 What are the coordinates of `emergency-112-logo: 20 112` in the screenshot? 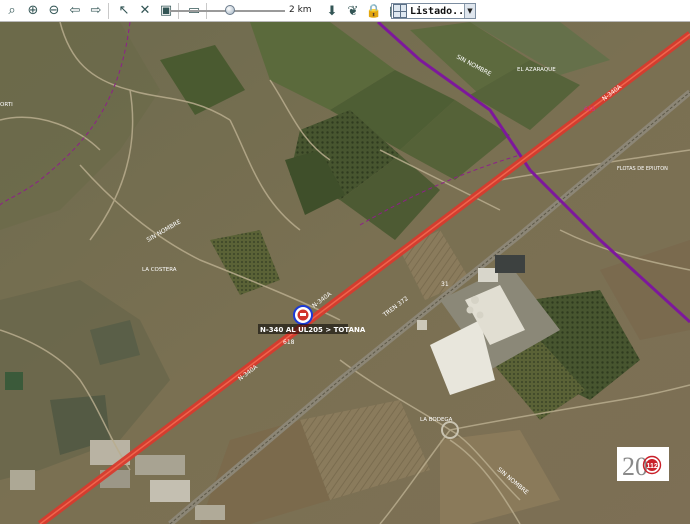 It's located at (643, 464).